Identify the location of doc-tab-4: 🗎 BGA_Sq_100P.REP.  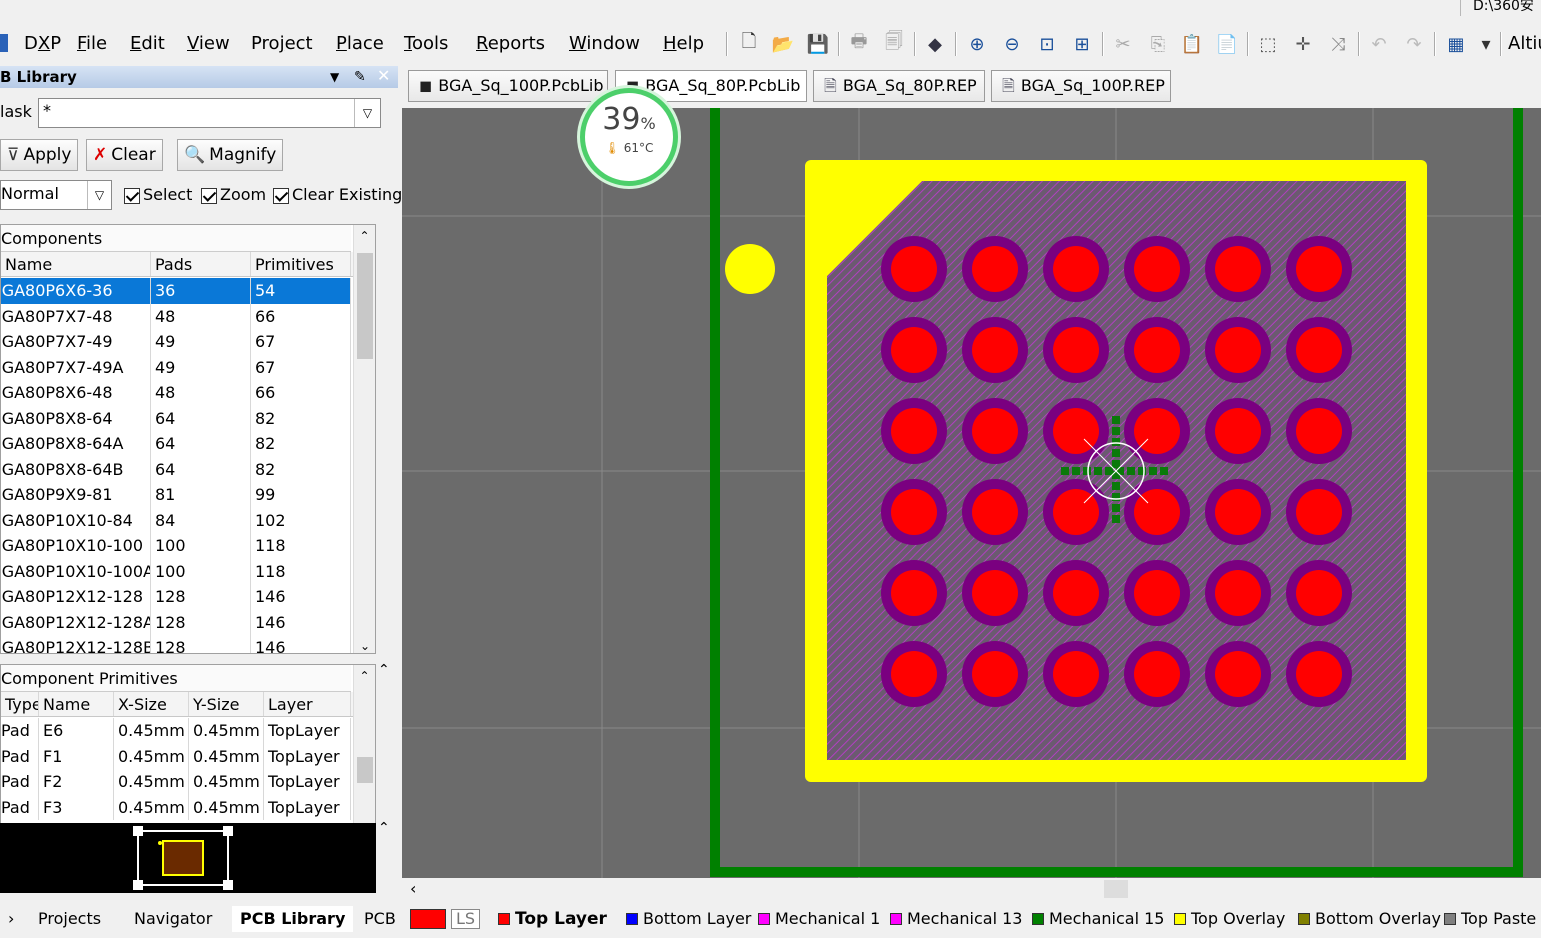
(1081, 86).